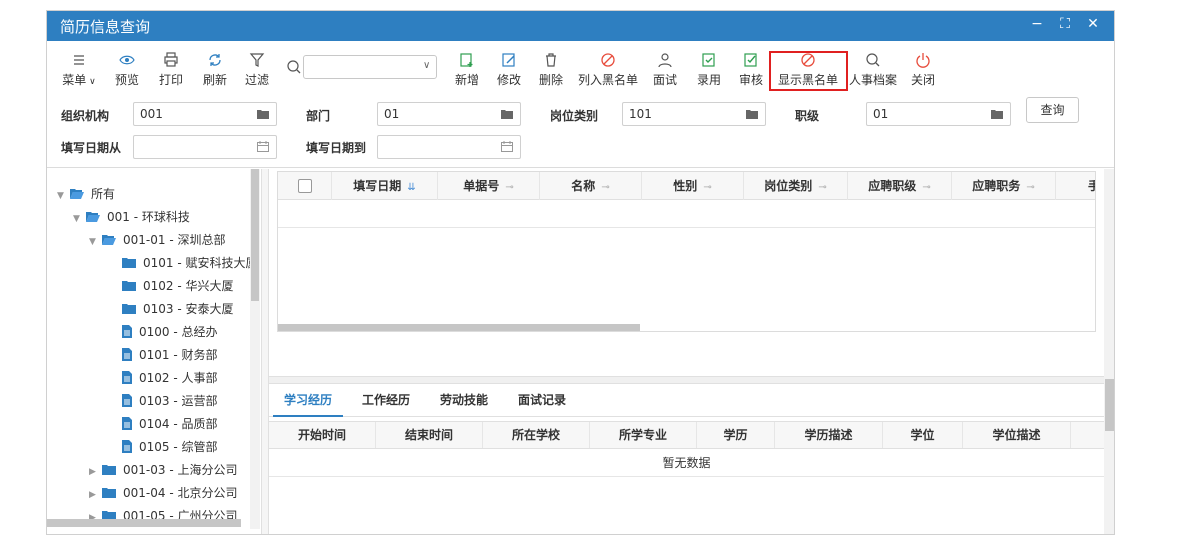 This screenshot has width=1183, height=546. What do you see at coordinates (464, 401) in the screenshot?
I see `tab-skills: 劳动技能` at bounding box center [464, 401].